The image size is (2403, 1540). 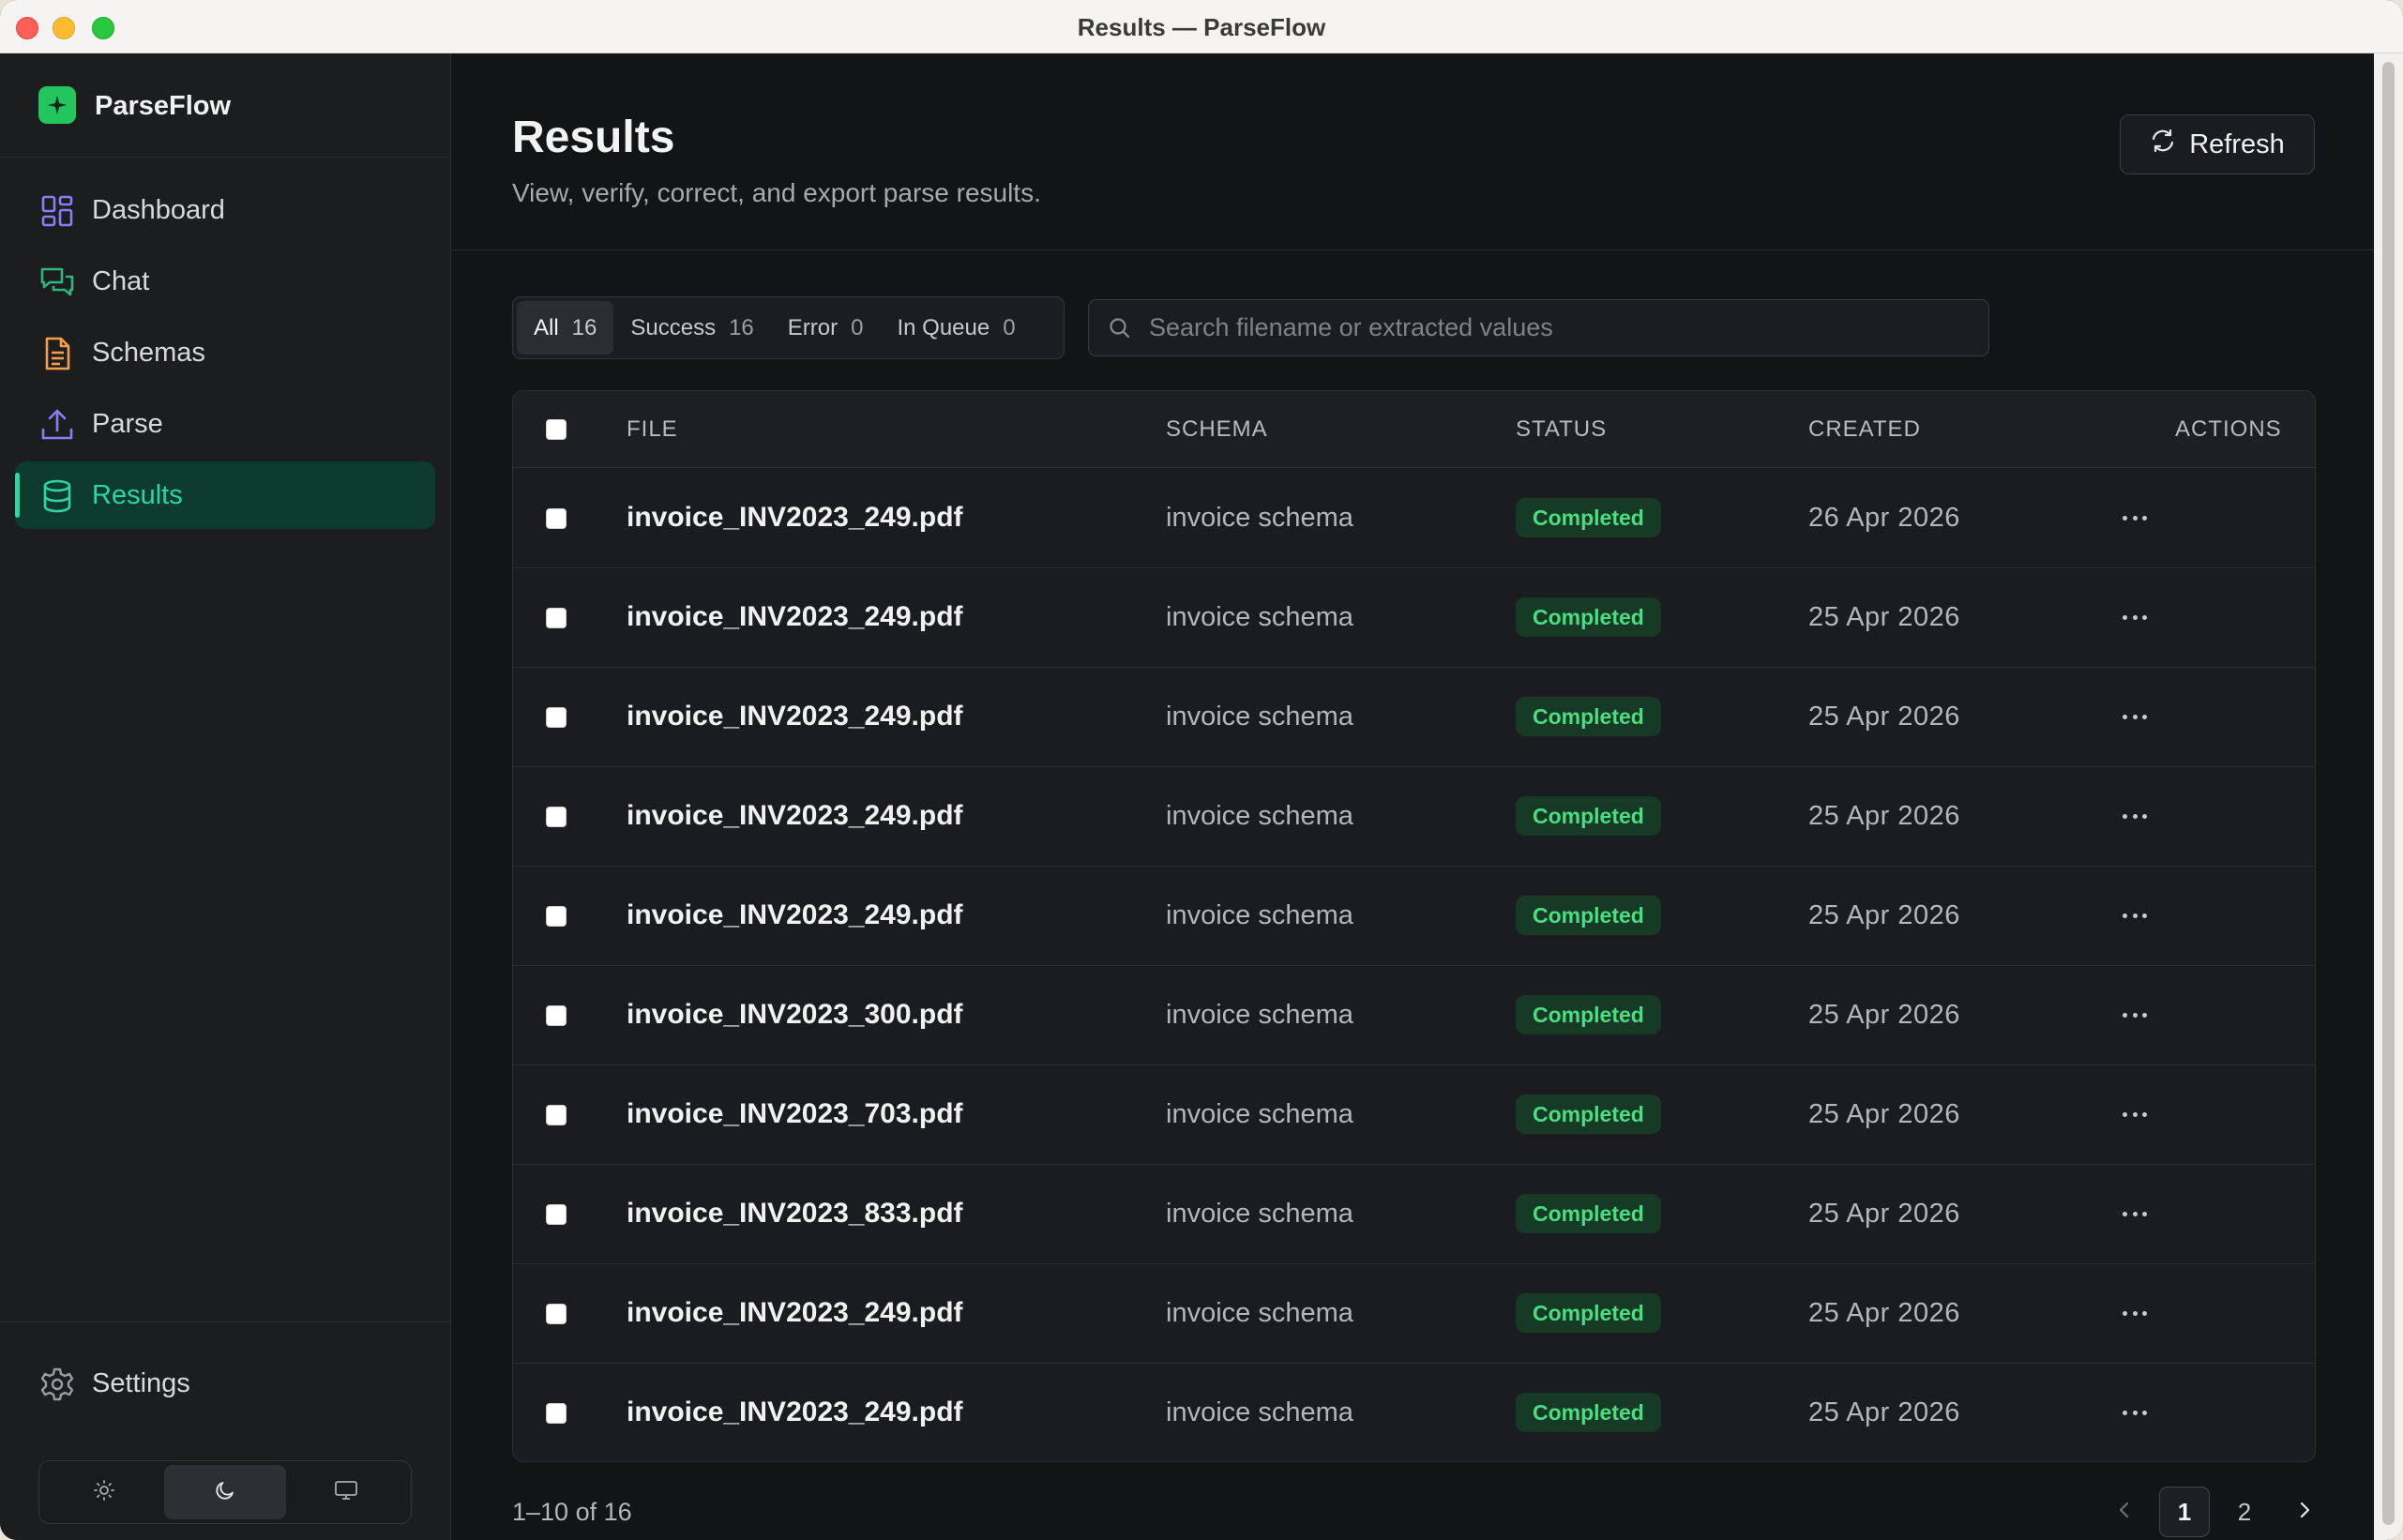 I want to click on tab-error: Error 0, so click(x=826, y=328).